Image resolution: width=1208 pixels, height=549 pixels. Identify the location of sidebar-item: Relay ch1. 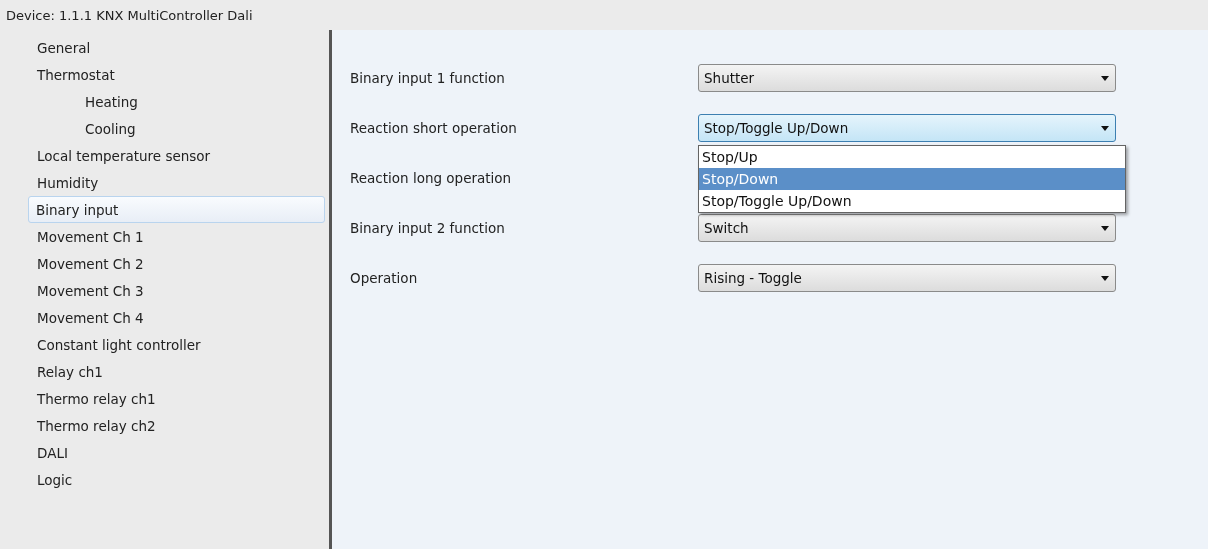
(168, 371).